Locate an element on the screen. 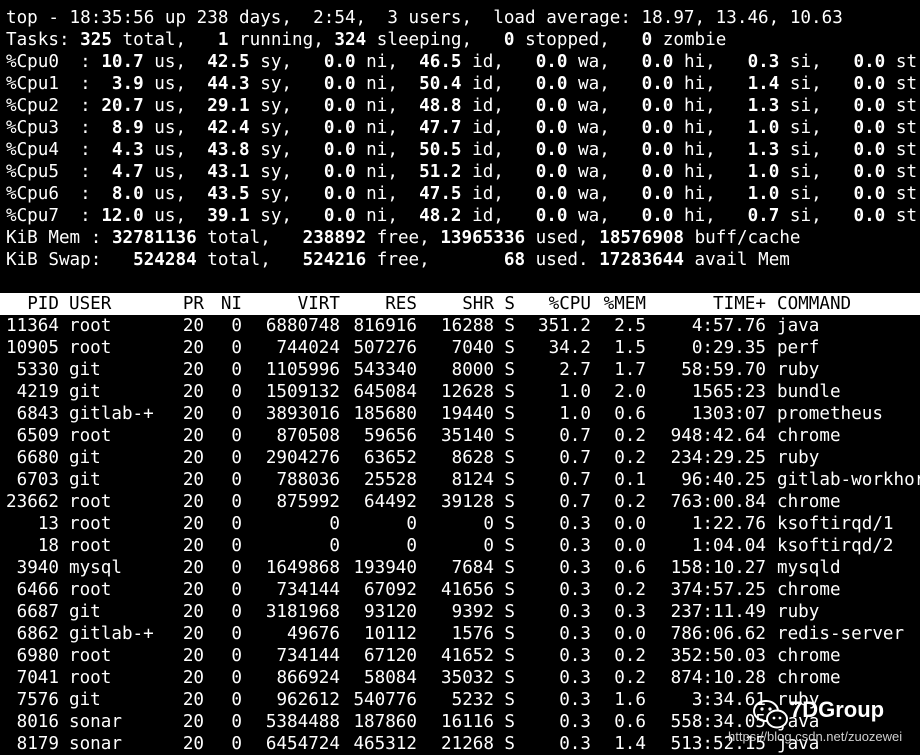  cpu-unit: us, is located at coordinates (170, 216).